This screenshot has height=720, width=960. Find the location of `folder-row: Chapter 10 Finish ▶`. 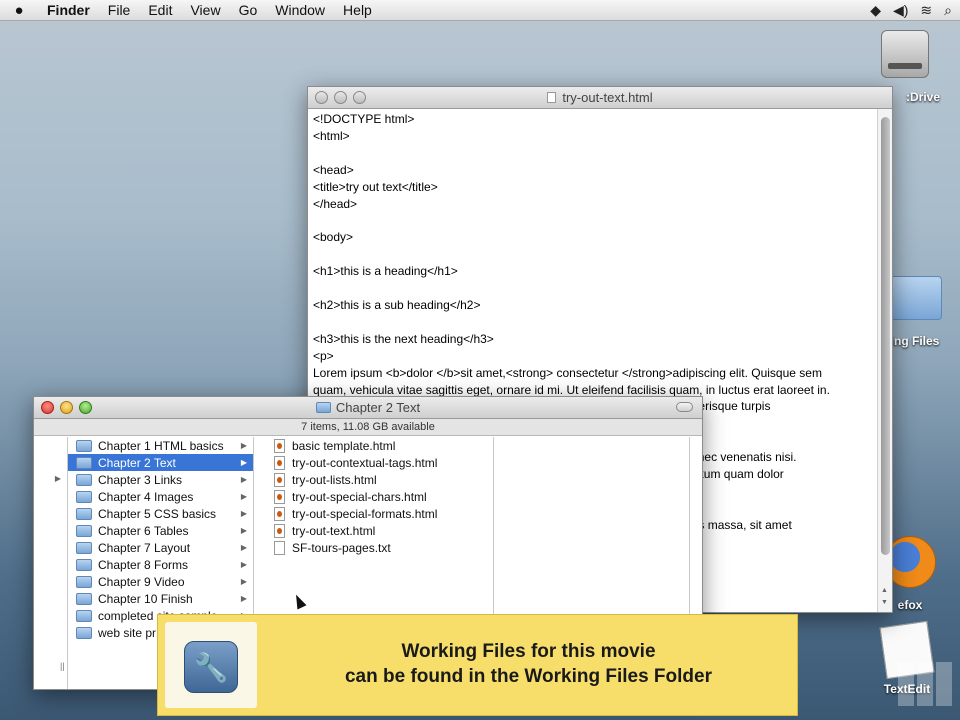

folder-row: Chapter 10 Finish ▶ is located at coordinates (160, 598).